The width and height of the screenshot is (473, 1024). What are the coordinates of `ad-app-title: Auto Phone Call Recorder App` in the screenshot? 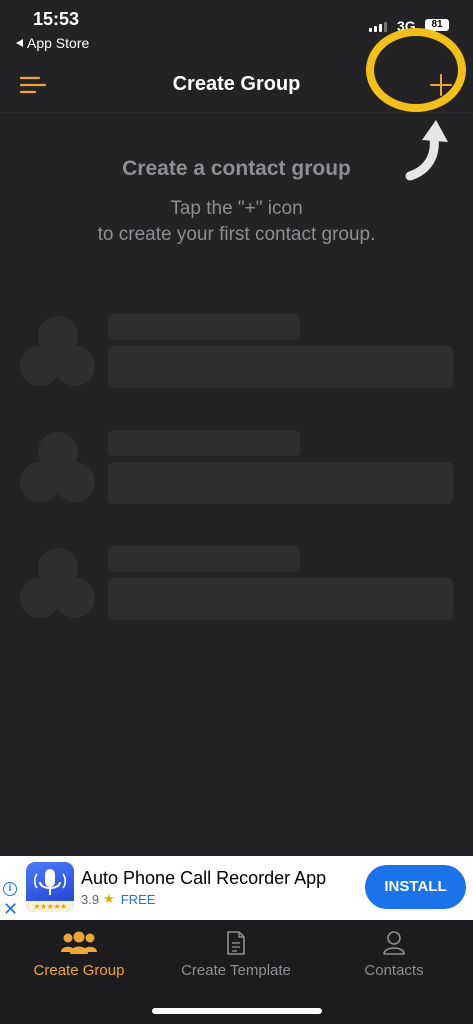 It's located at (203, 878).